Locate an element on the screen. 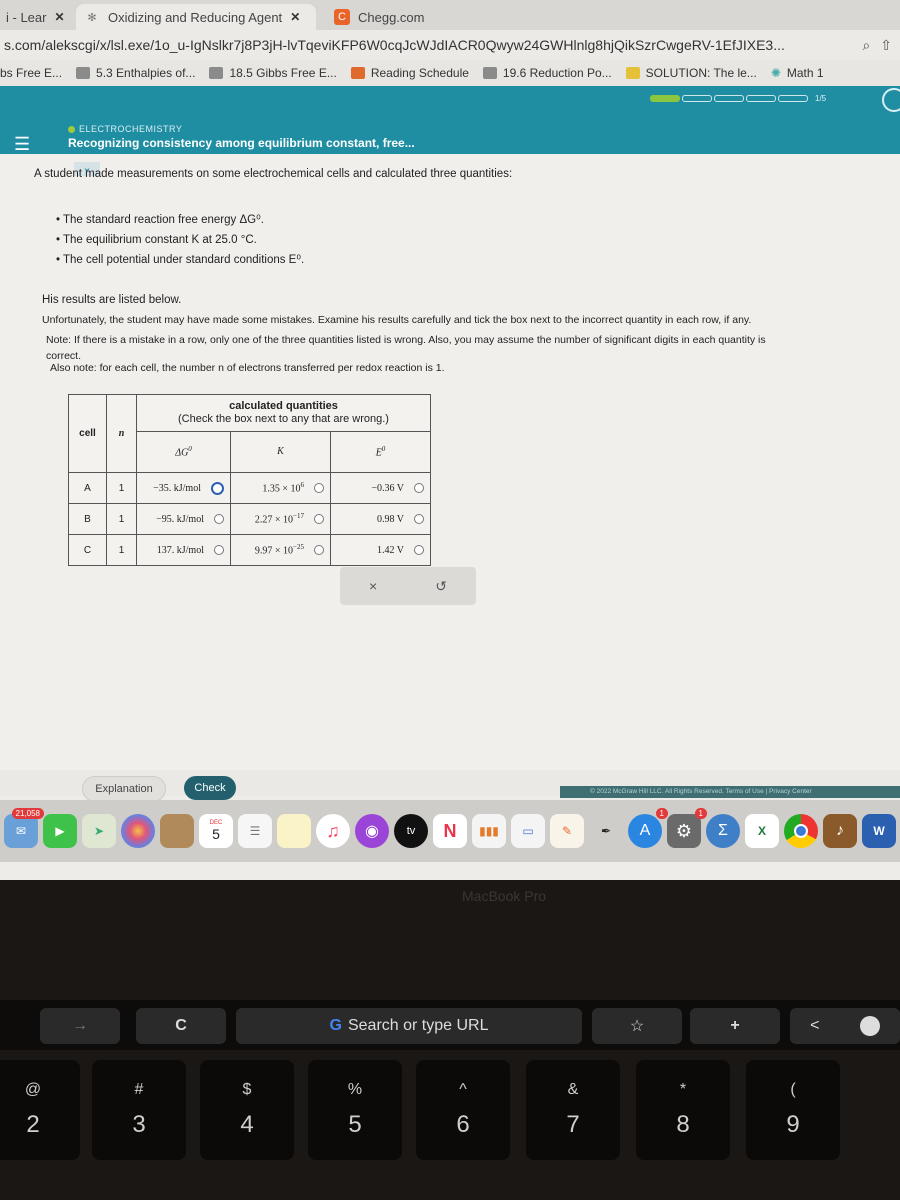  keynote-app-icon: ▭ is located at coordinates (528, 831).